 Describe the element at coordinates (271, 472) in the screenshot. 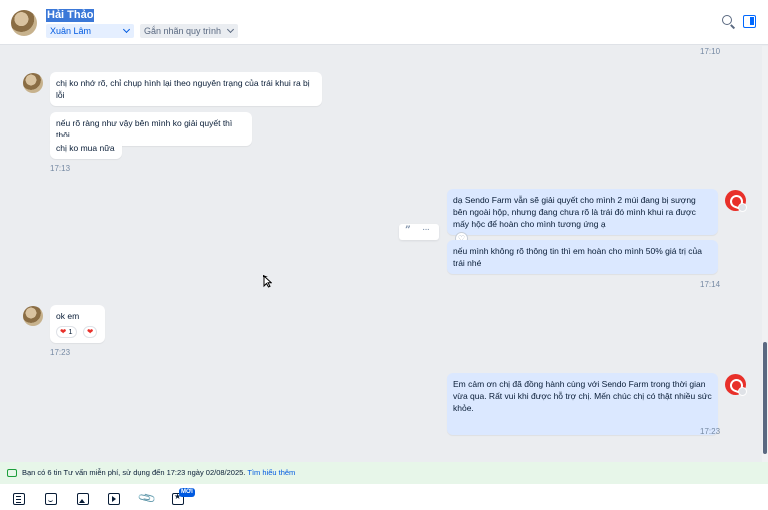

I see `learn-more-link: Tìm hiểu thêm` at that location.